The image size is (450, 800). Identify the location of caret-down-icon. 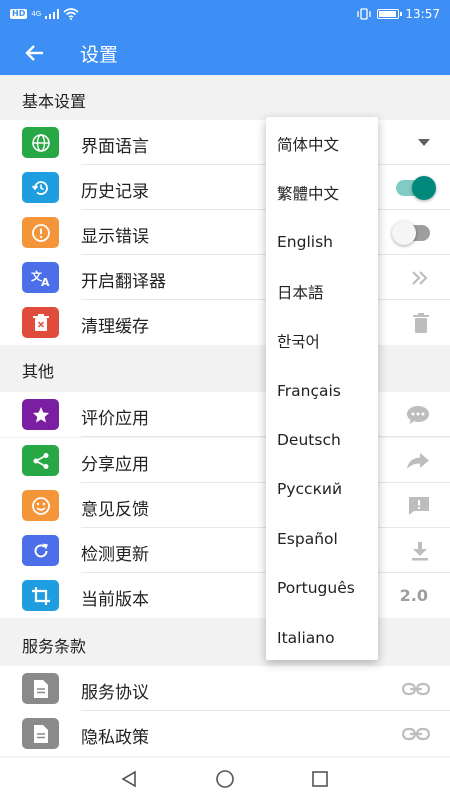
(424, 142).